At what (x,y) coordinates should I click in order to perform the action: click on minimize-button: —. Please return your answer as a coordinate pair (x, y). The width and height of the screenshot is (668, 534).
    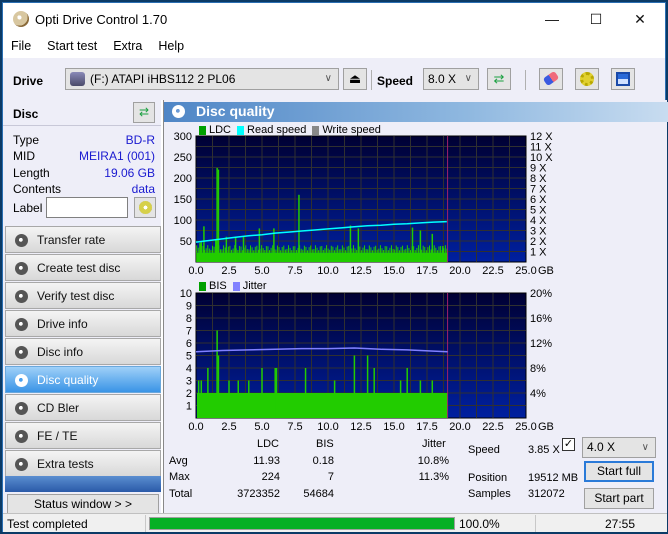
    Looking at the image, I should click on (552, 19).